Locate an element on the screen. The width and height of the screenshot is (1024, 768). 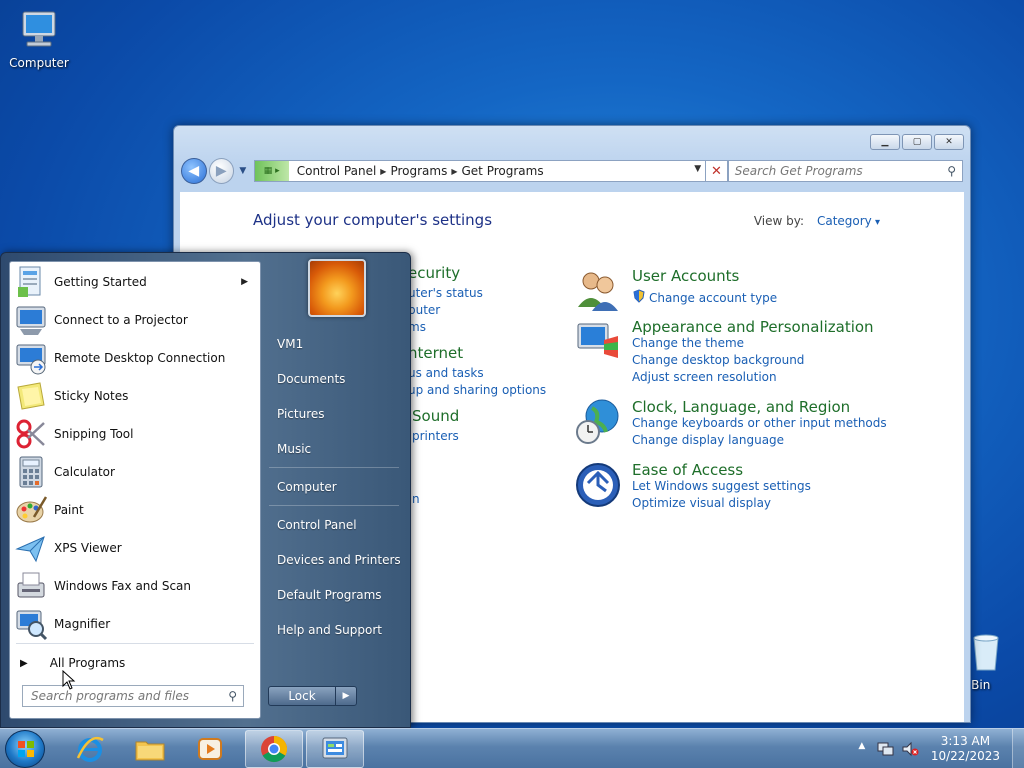
start-item-user-folder: VM1 is located at coordinates (290, 344).